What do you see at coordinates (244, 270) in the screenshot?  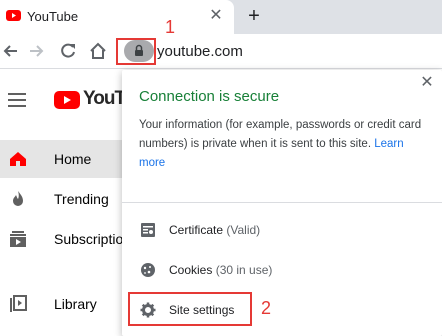 I see `cookies-count: (30 in use)` at bounding box center [244, 270].